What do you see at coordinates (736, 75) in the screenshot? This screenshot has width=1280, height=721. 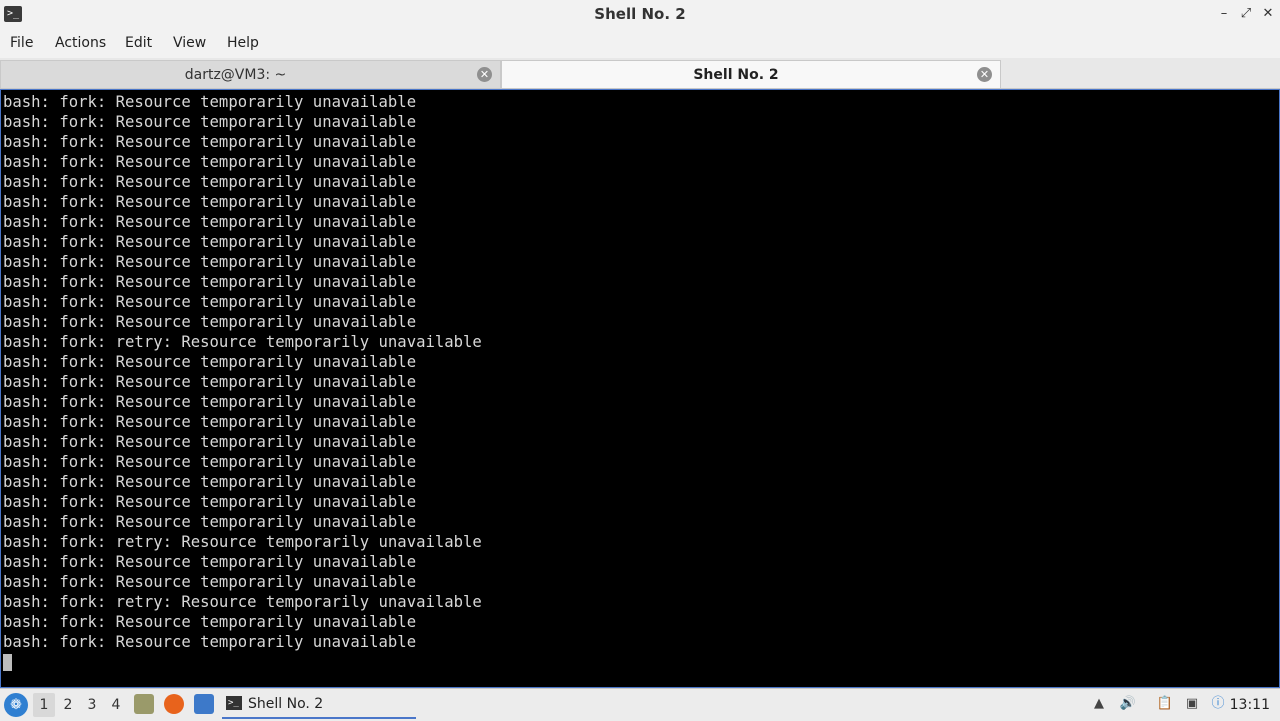 I see `tab-label: Shell No. 2` at bounding box center [736, 75].